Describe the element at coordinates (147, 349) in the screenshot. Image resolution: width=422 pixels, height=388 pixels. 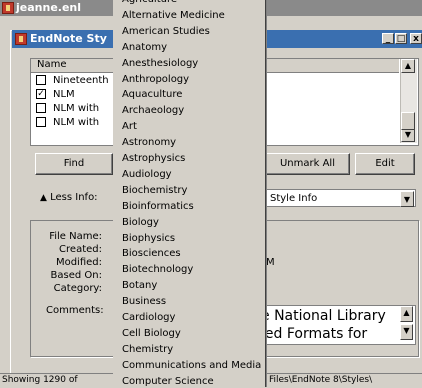
I see `category-item: Chemistry` at that location.